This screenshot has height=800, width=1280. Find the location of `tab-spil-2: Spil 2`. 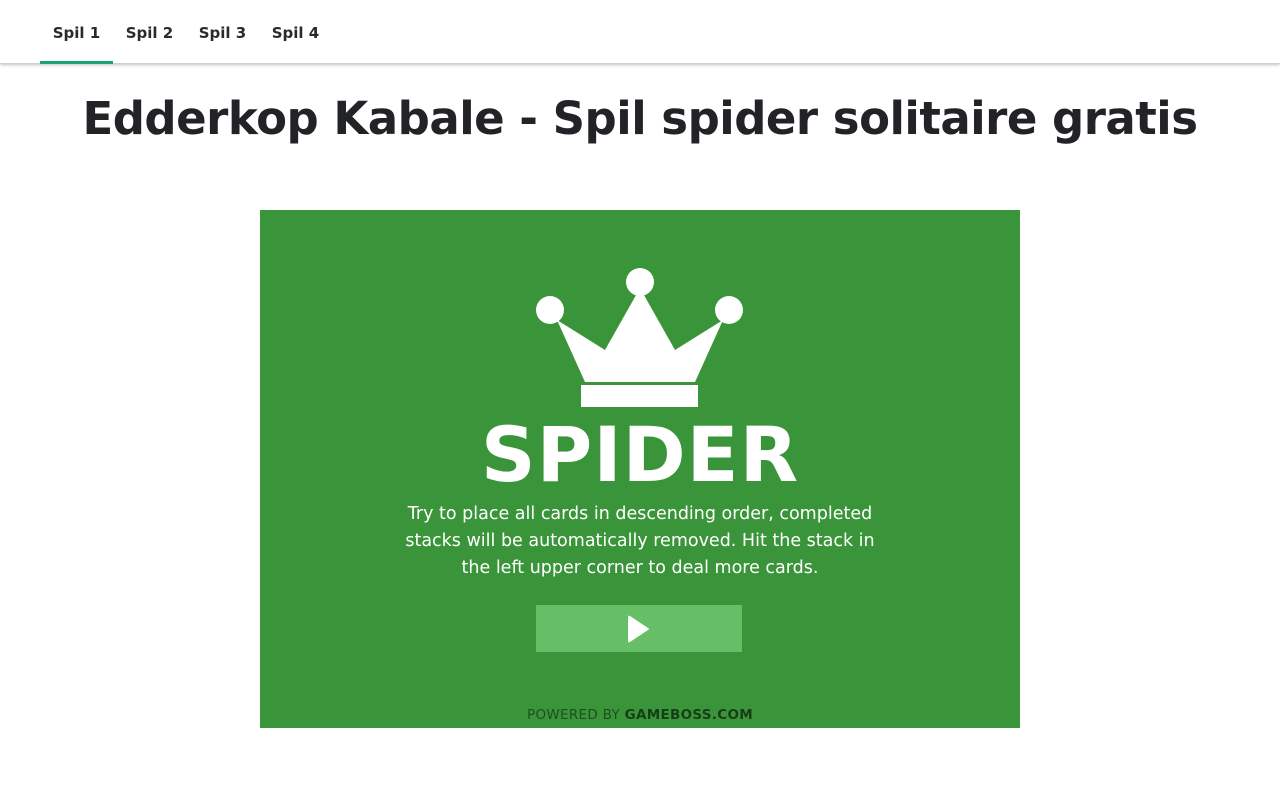

tab-spil-2: Spil 2 is located at coordinates (149, 32).